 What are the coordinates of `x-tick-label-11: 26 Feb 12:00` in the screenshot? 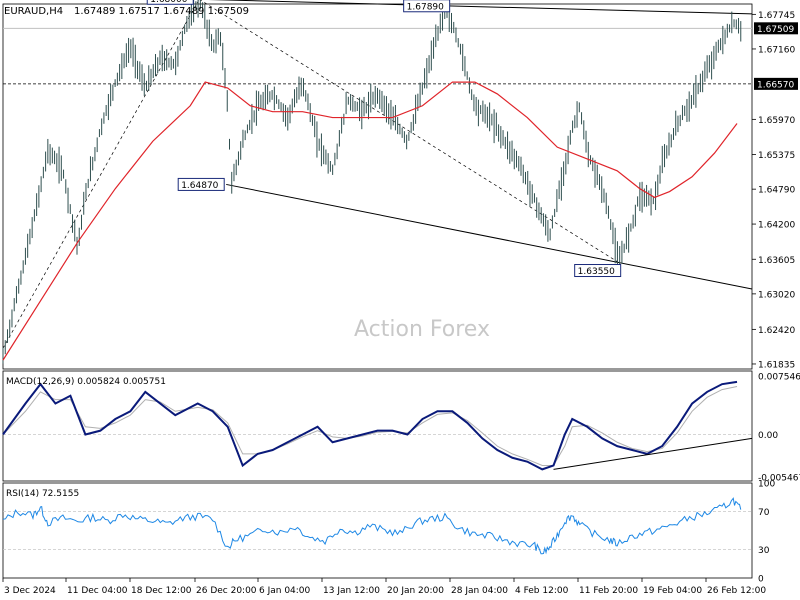 It's located at (736, 591).